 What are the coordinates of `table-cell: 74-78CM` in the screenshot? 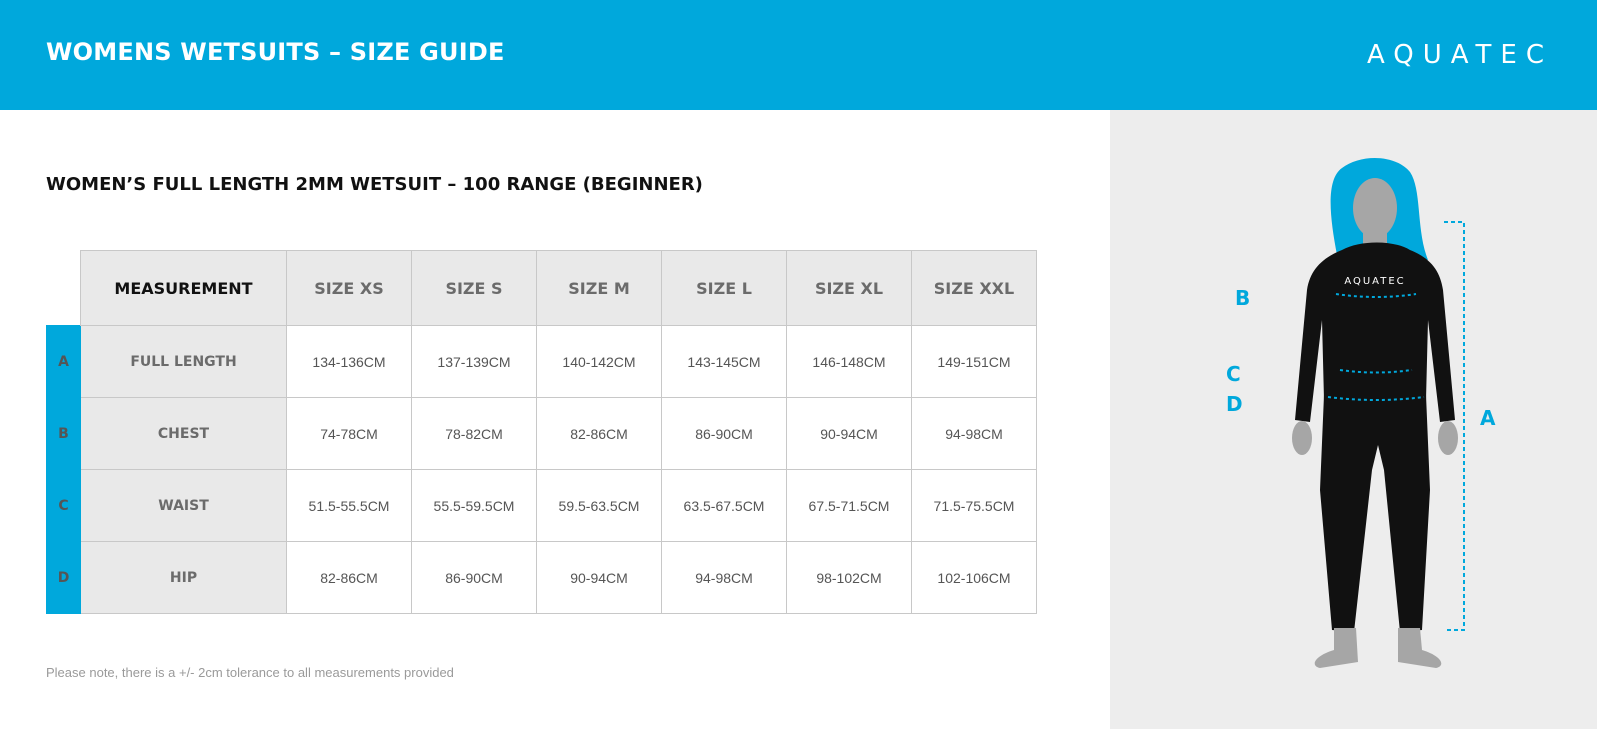 It's located at (349, 433).